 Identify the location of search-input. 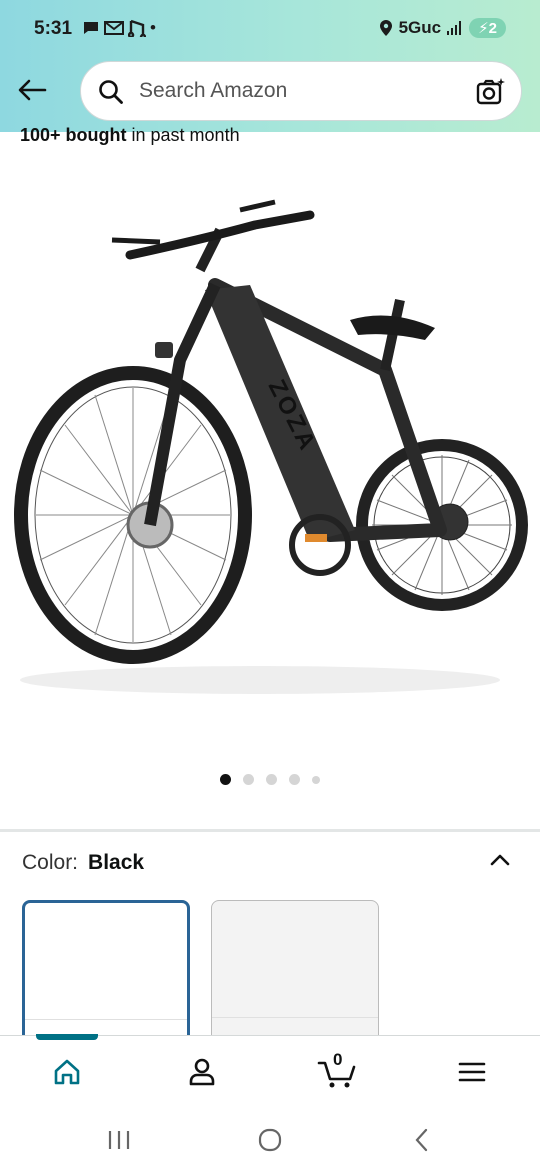
(299, 91).